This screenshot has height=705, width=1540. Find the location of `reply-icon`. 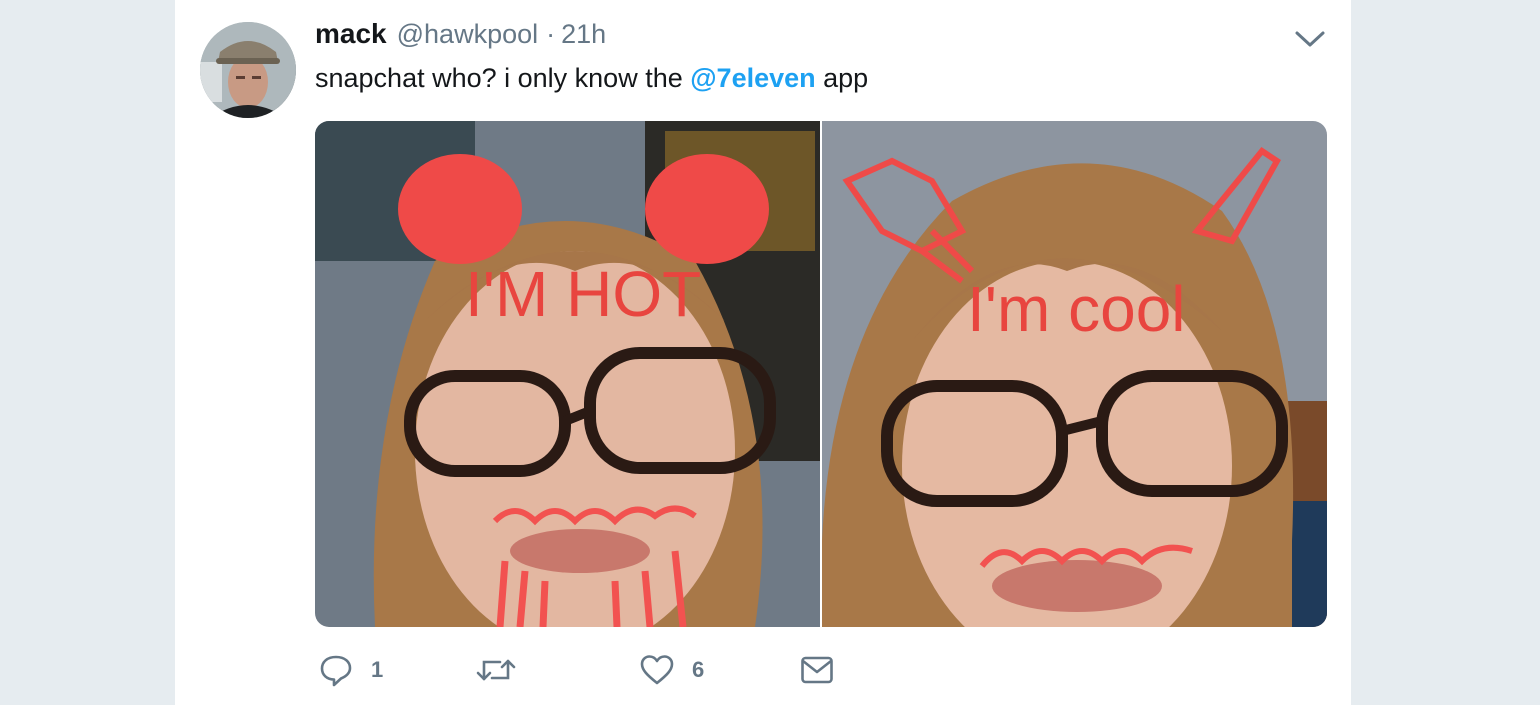

reply-icon is located at coordinates (336, 671).